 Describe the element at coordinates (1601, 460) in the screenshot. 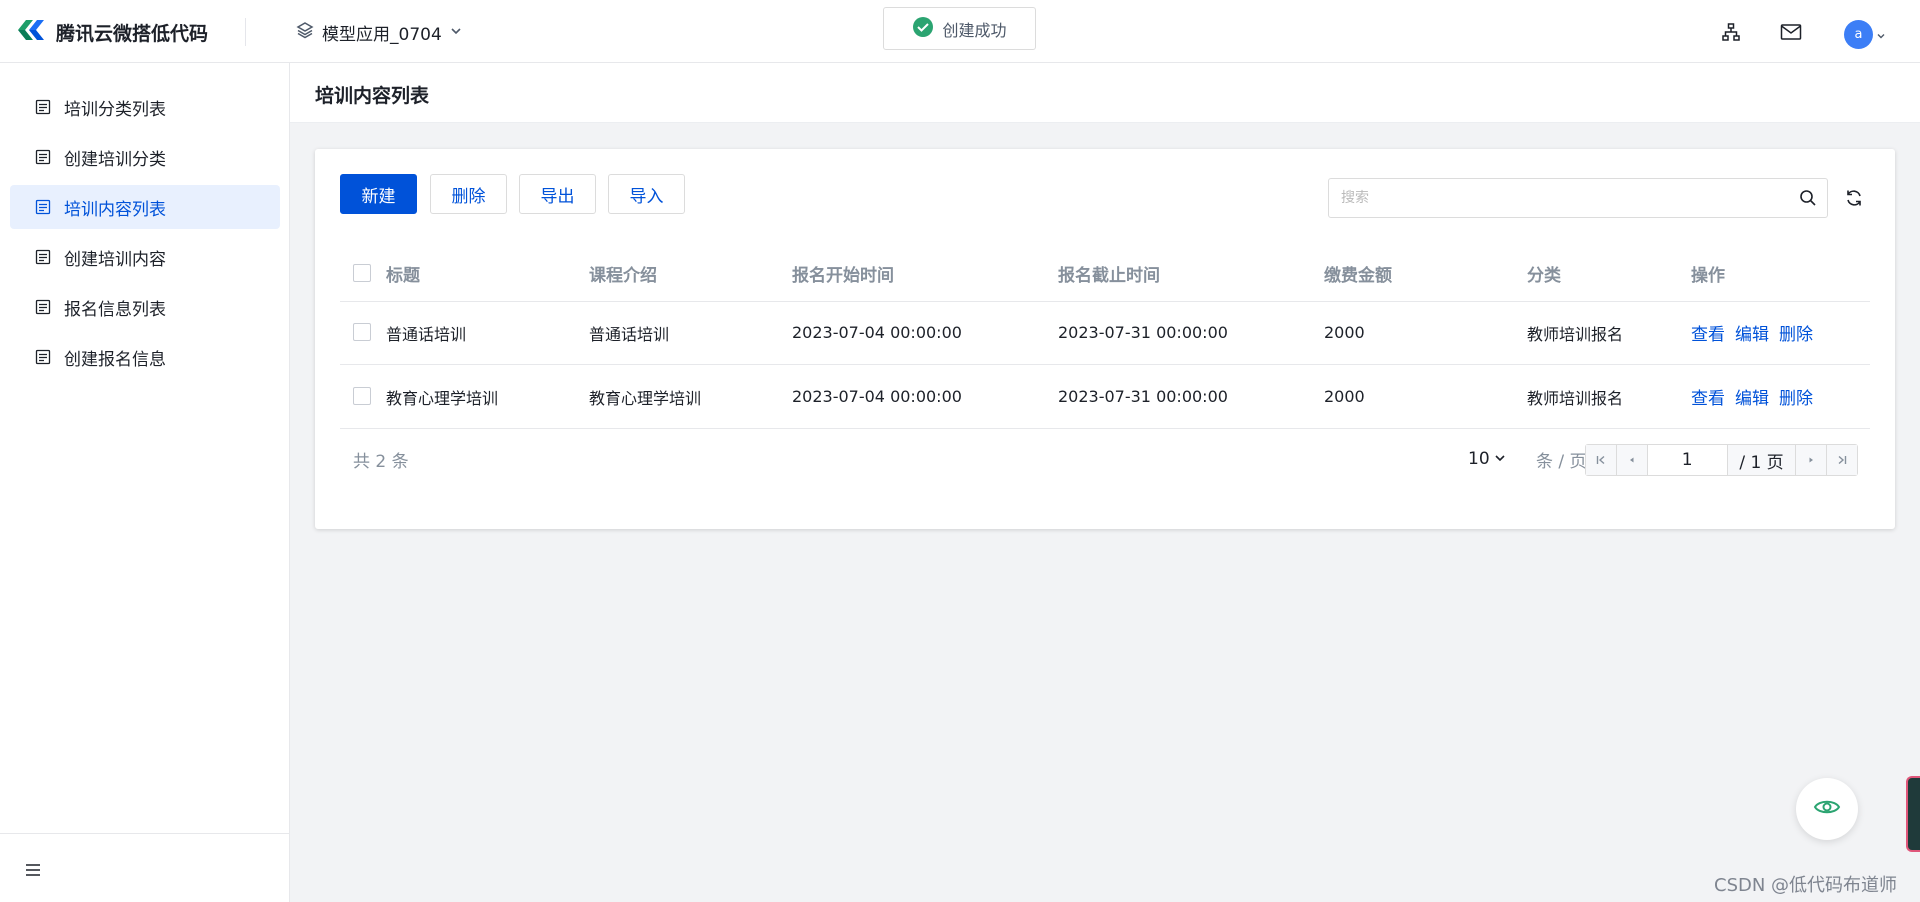

I see `first-page-icon` at that location.